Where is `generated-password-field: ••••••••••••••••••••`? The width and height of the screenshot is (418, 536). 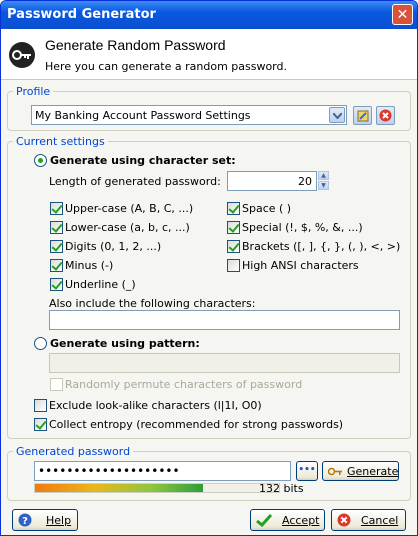 generated-password-field: •••••••••••••••••••• is located at coordinates (162, 471).